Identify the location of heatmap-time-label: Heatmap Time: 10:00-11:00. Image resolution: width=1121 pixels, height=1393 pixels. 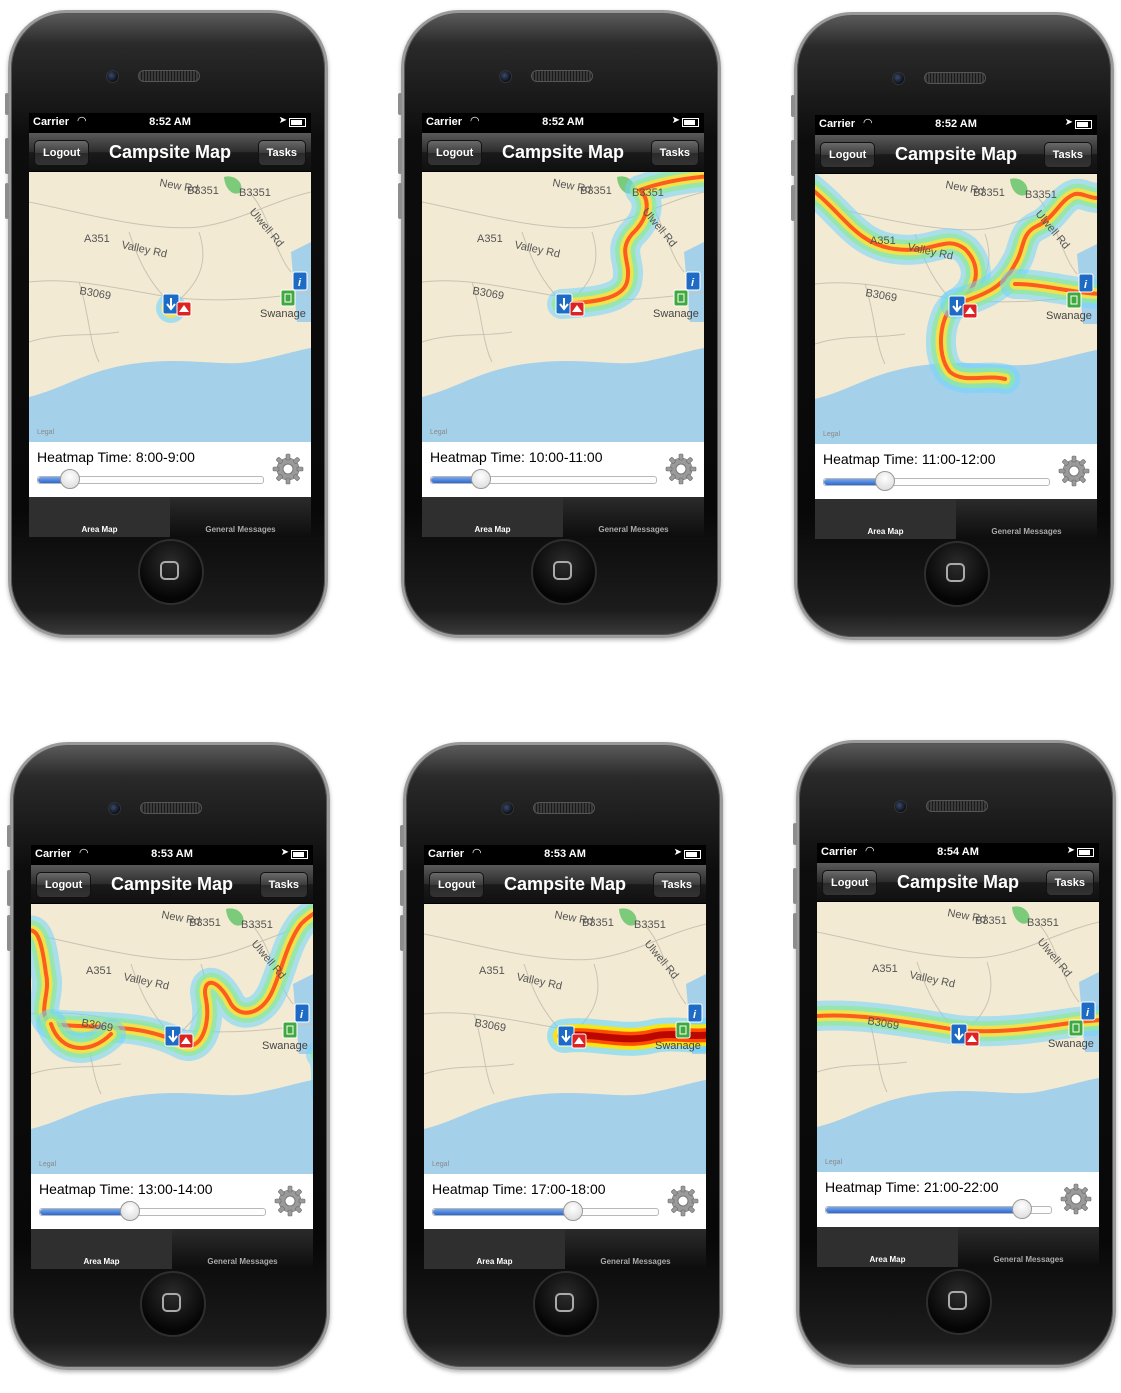
(516, 457).